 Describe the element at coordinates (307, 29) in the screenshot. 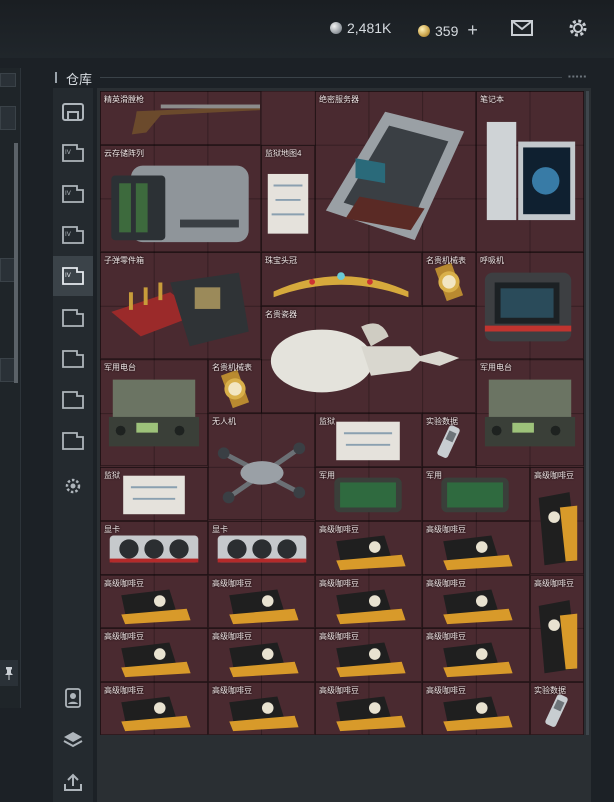

I see `top-bar: 2,481K 359 +` at that location.